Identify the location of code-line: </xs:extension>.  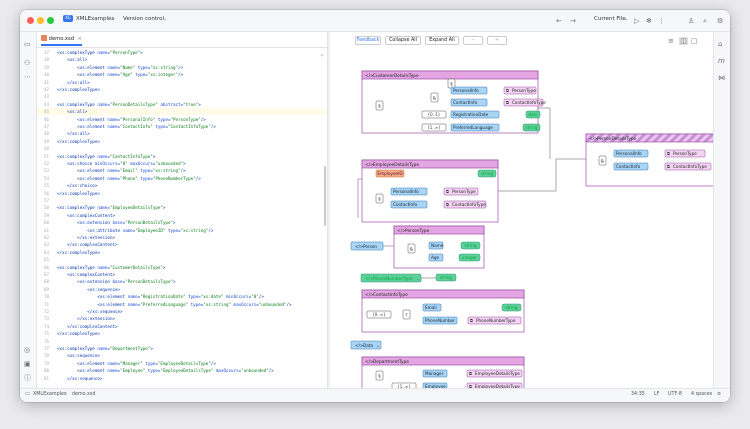
(86, 319).